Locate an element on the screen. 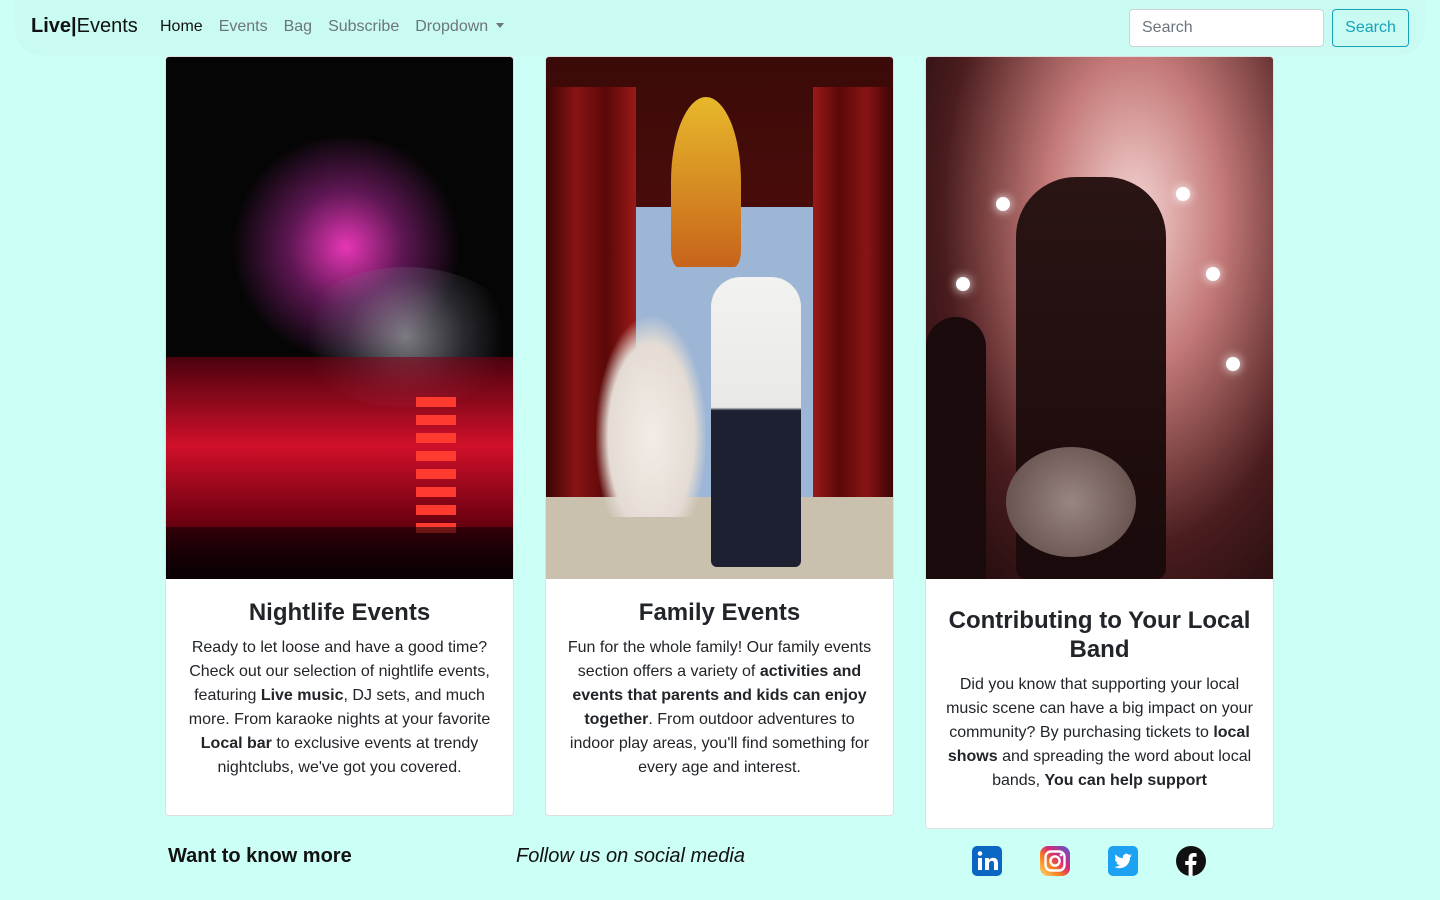 This screenshot has height=900, width=1440. nav-home: Home is located at coordinates (181, 27).